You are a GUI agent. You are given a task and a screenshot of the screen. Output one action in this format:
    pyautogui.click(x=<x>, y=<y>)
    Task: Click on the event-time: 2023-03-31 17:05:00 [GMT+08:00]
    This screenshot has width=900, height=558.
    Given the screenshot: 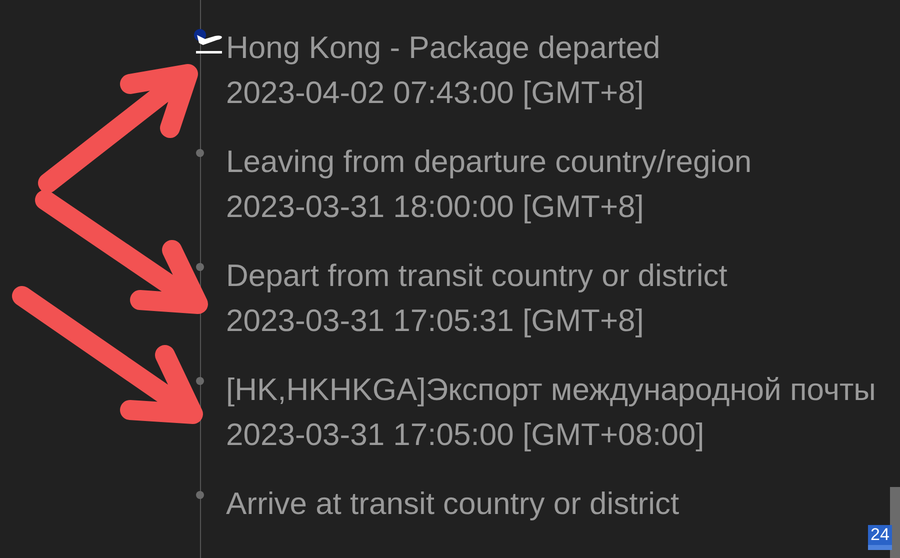 What is the action you would take?
    pyautogui.click(x=465, y=435)
    